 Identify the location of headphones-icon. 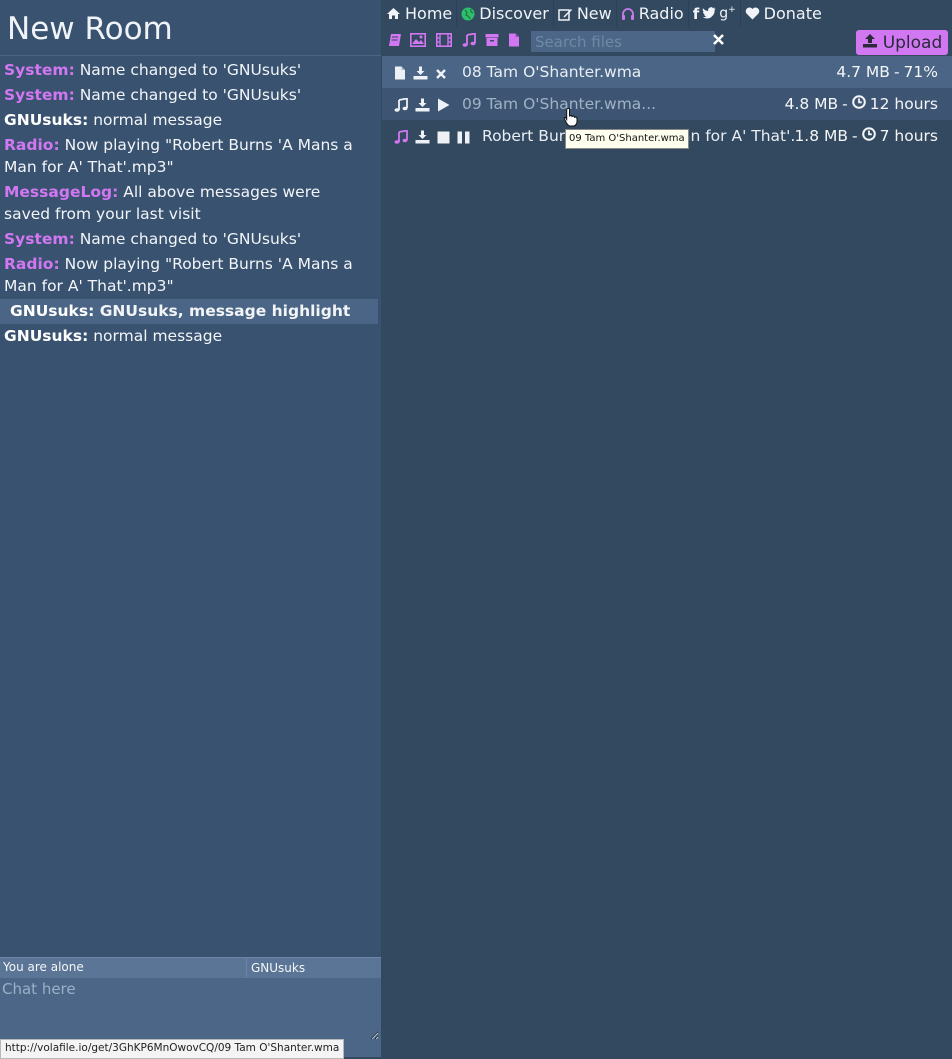
(628, 13).